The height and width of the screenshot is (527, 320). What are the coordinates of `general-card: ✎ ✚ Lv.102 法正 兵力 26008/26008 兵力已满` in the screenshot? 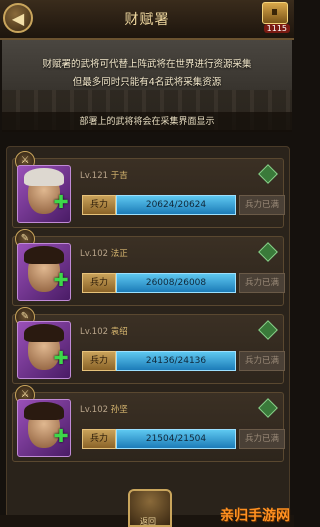 It's located at (148, 267).